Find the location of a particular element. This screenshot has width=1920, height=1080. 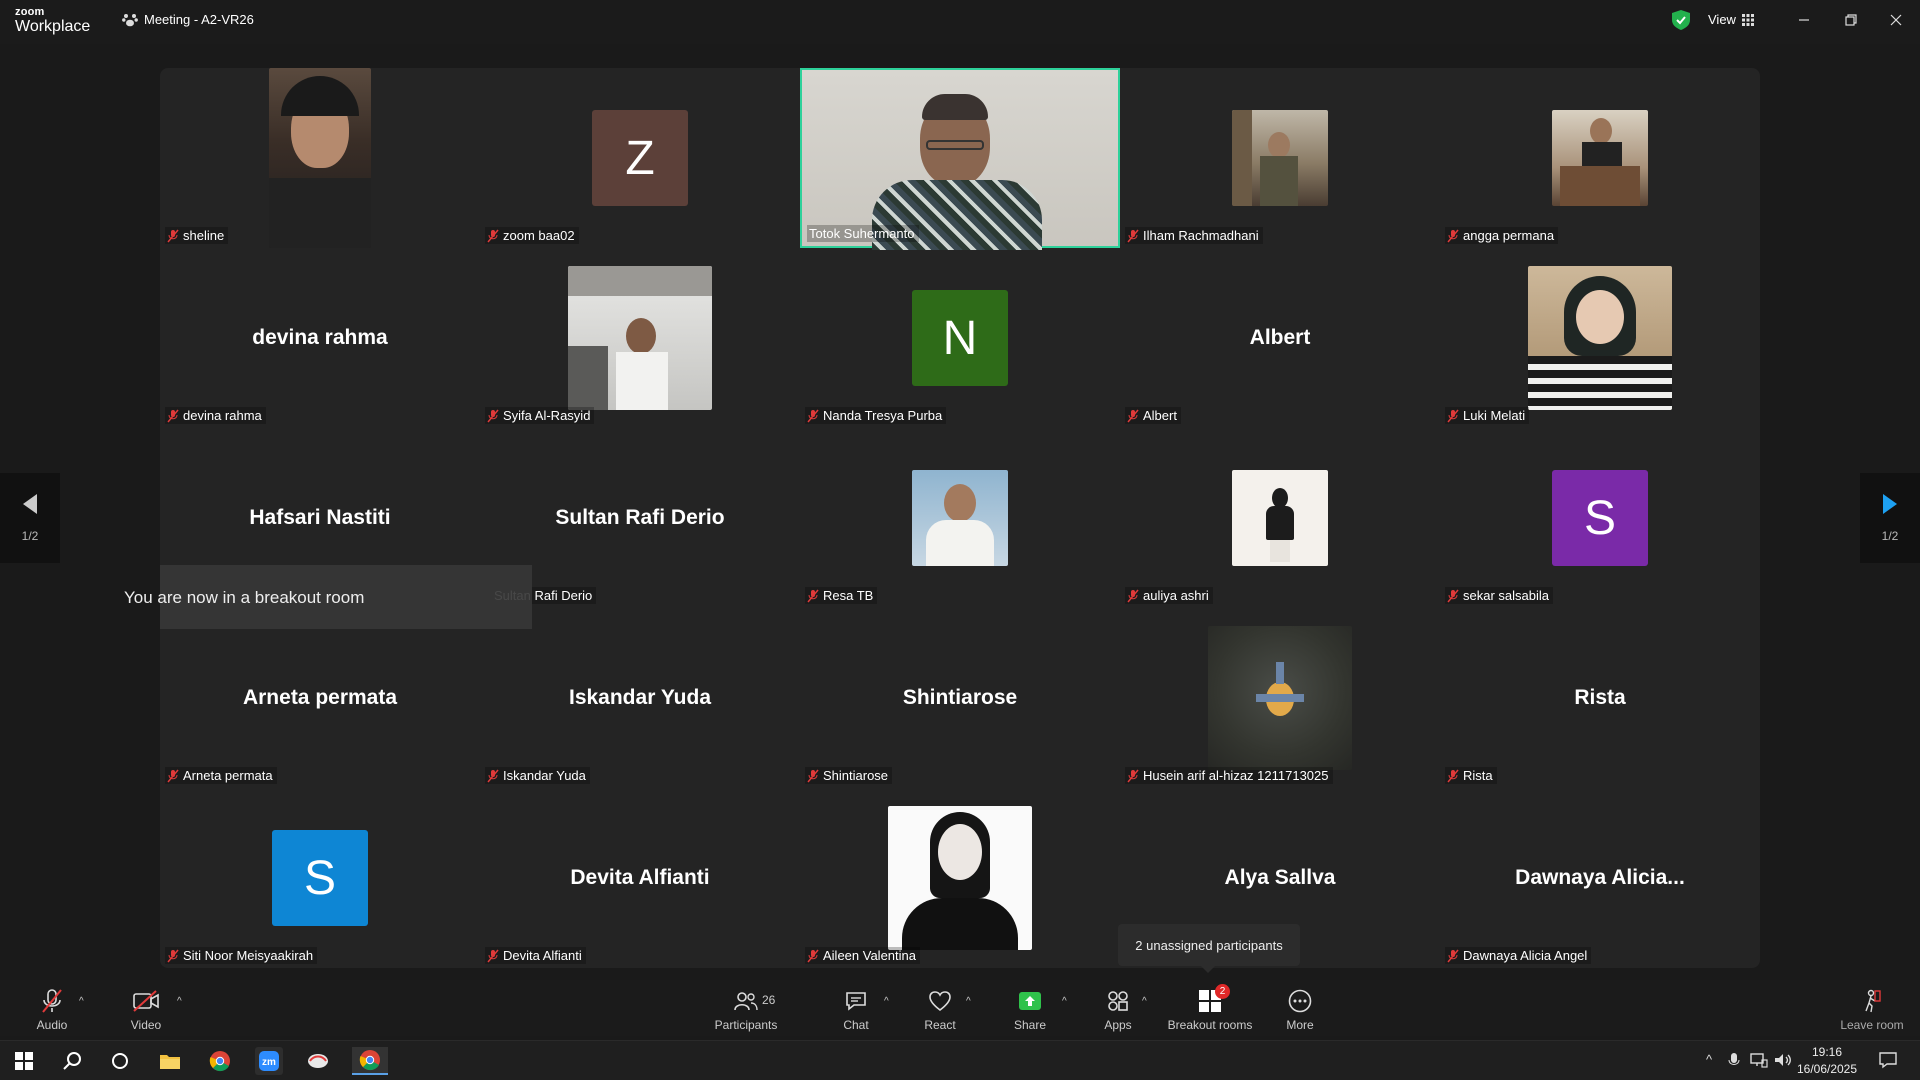

participant-avatar: Z is located at coordinates (640, 158).